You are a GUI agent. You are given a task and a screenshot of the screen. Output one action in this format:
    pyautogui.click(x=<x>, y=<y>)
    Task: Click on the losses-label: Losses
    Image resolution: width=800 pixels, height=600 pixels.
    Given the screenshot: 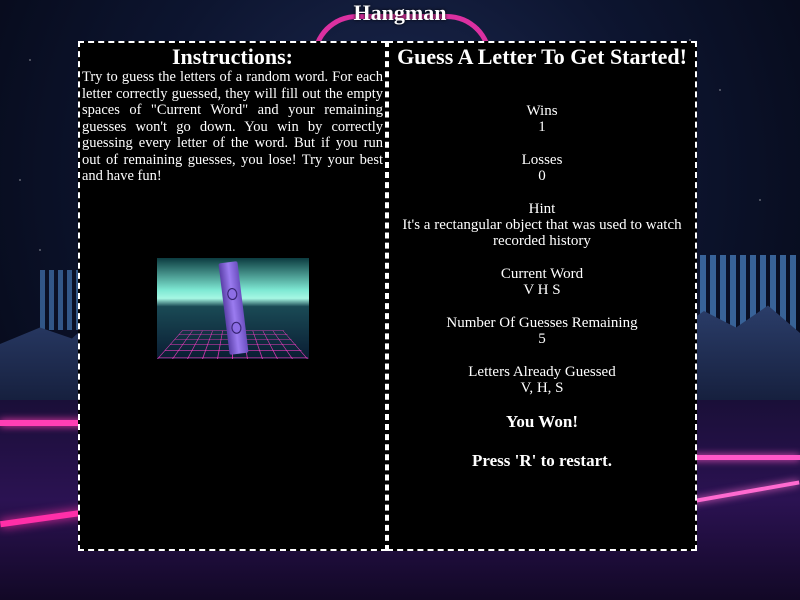 What is the action you would take?
    pyautogui.click(x=542, y=160)
    